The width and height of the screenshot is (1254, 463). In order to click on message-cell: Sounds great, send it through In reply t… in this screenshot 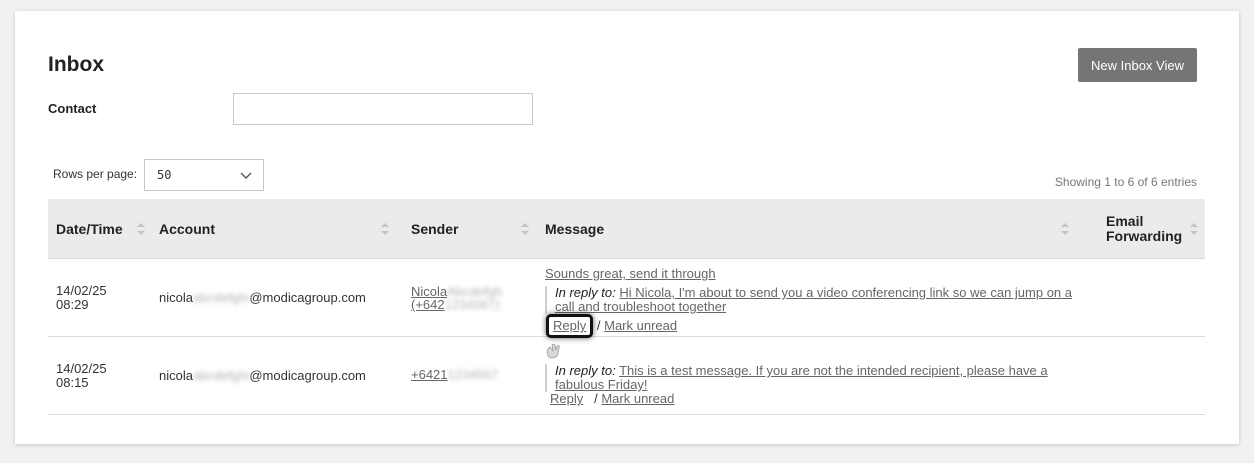, I will do `click(815, 302)`.